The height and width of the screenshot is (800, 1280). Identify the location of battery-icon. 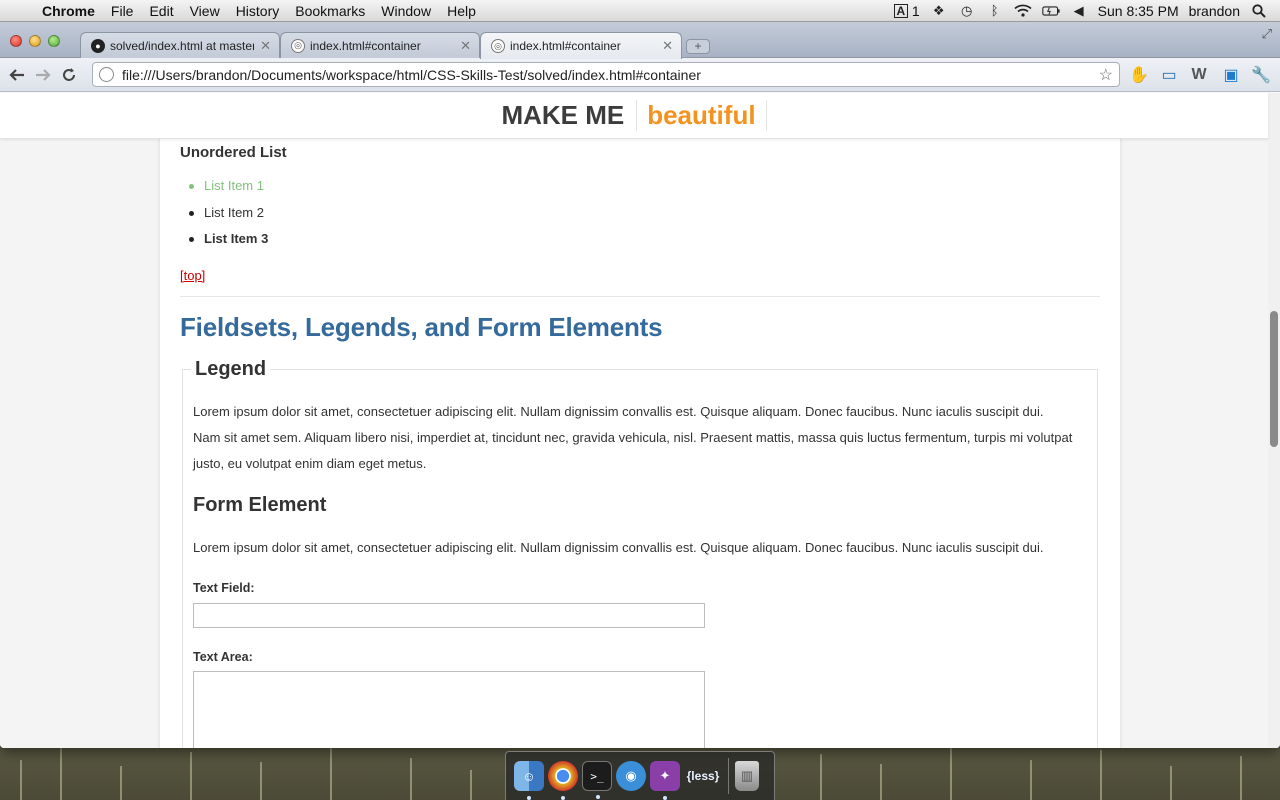
(1050, 11).